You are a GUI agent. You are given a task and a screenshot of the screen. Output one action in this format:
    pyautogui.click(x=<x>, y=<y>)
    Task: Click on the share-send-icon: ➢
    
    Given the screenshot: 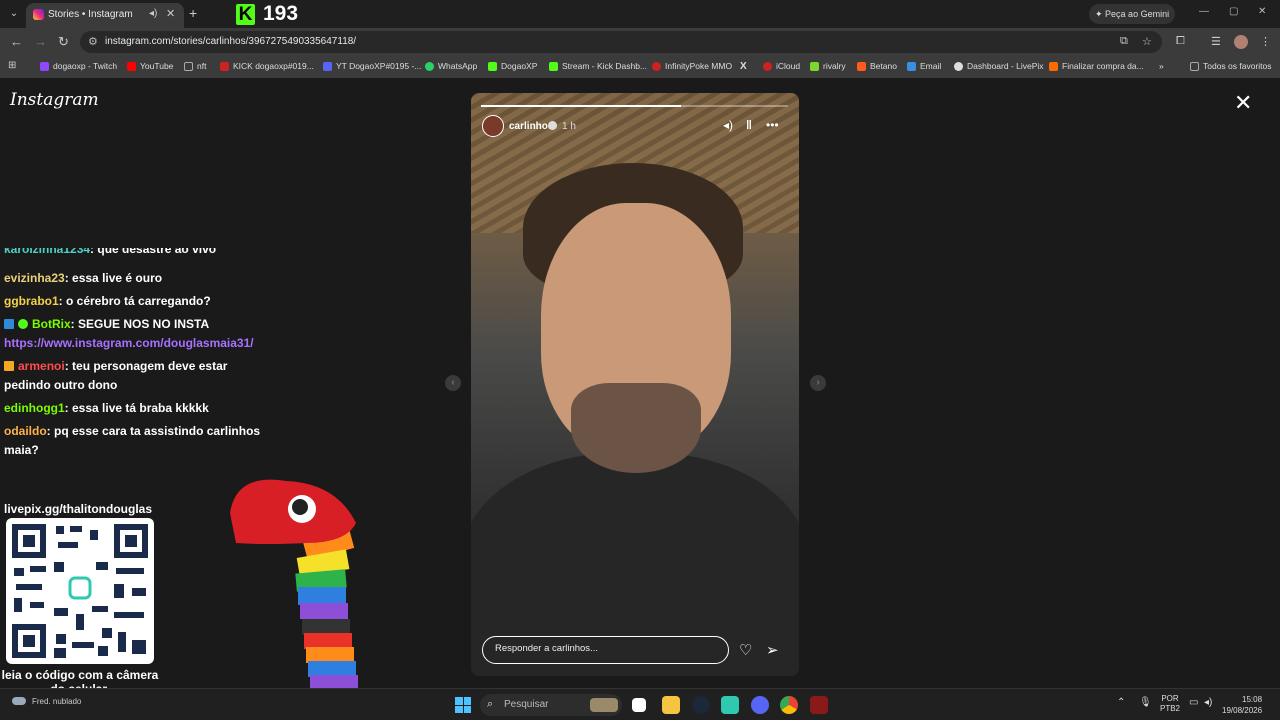 What is the action you would take?
    pyautogui.click(x=772, y=650)
    